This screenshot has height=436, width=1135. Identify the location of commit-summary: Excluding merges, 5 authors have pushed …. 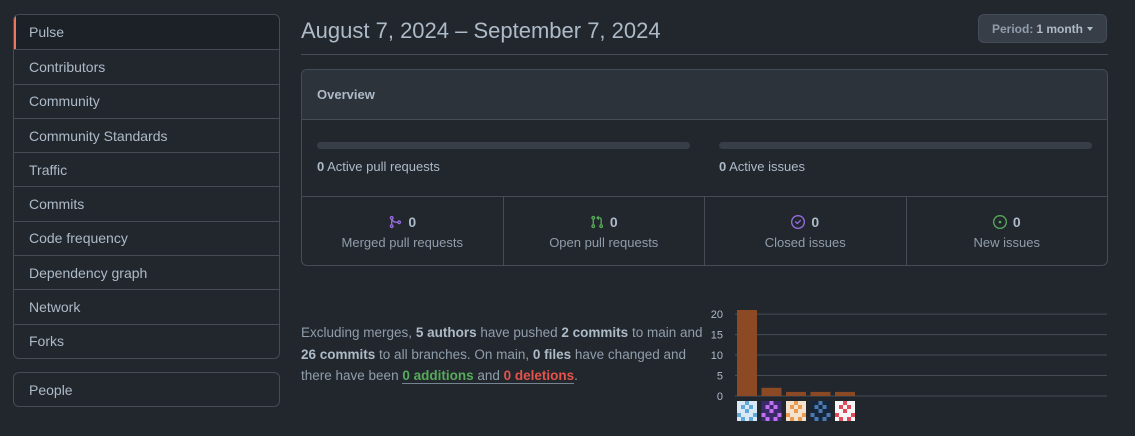
(506, 354).